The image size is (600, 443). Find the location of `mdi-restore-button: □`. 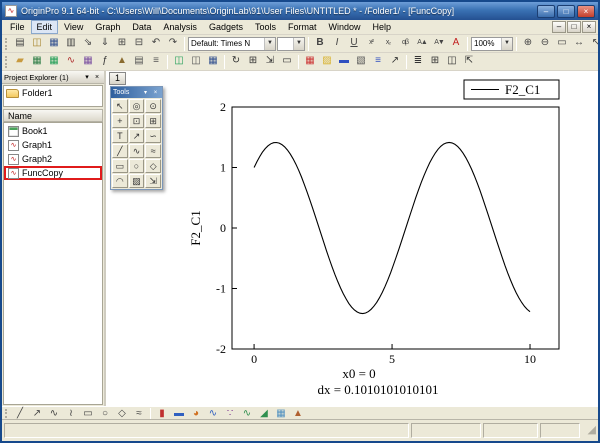

mdi-restore-button: □ is located at coordinates (574, 27).